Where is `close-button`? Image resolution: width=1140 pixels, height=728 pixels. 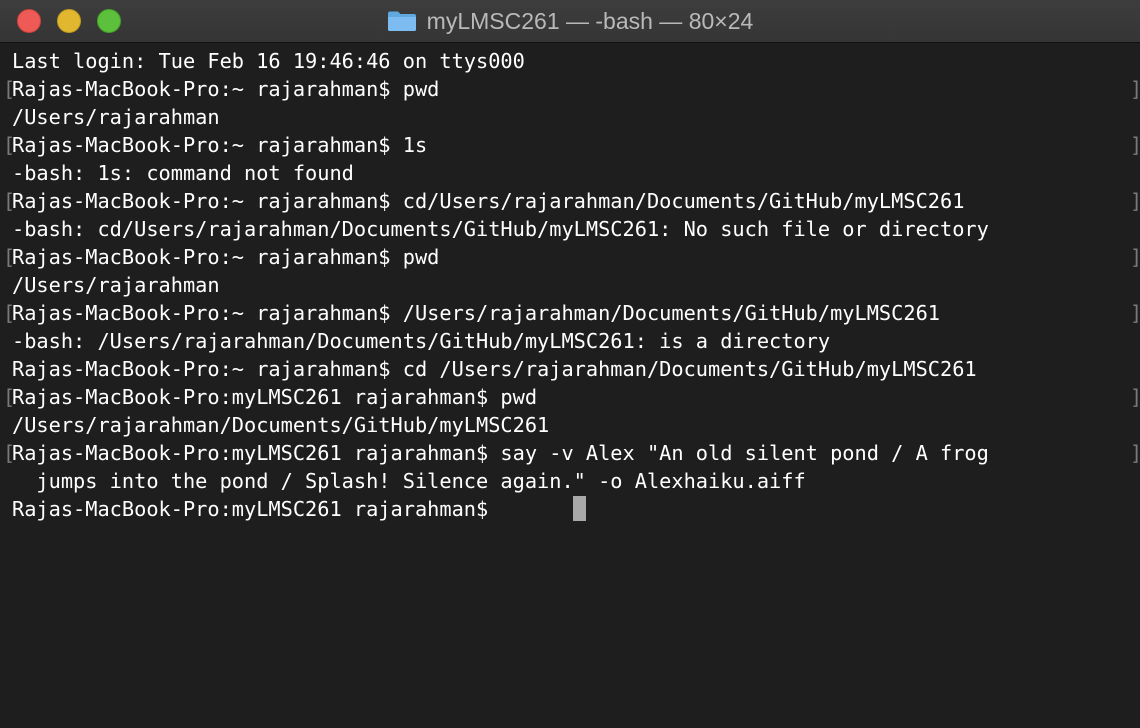
close-button is located at coordinates (29, 21).